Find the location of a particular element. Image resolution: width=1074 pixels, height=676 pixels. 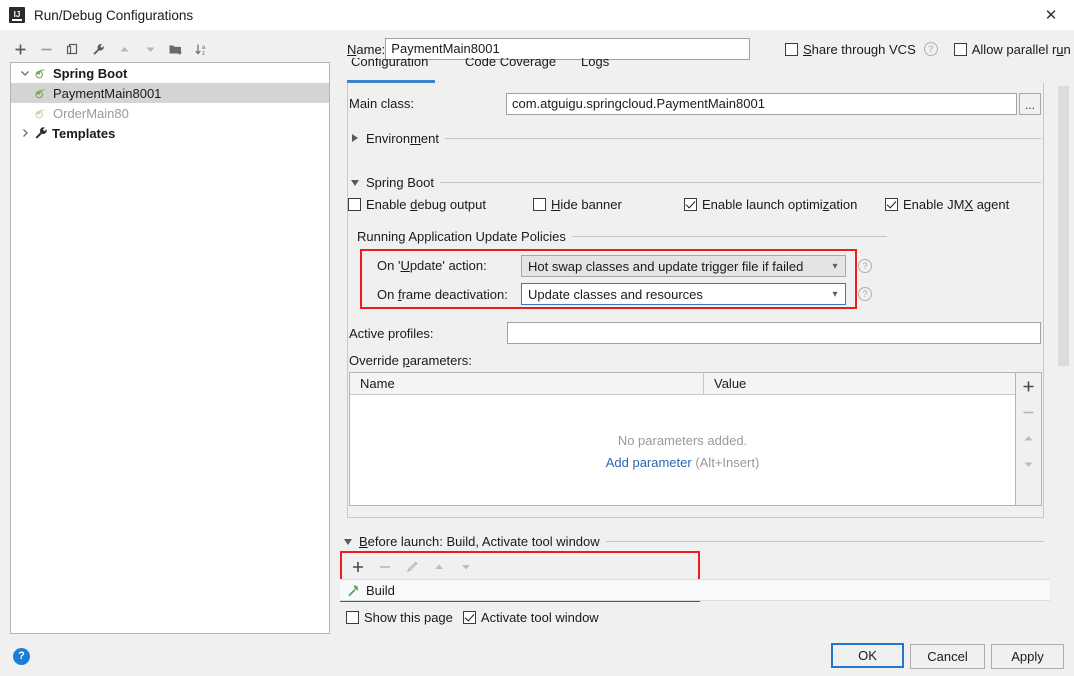

environment-section-header: Environment is located at coordinates (696, 138).